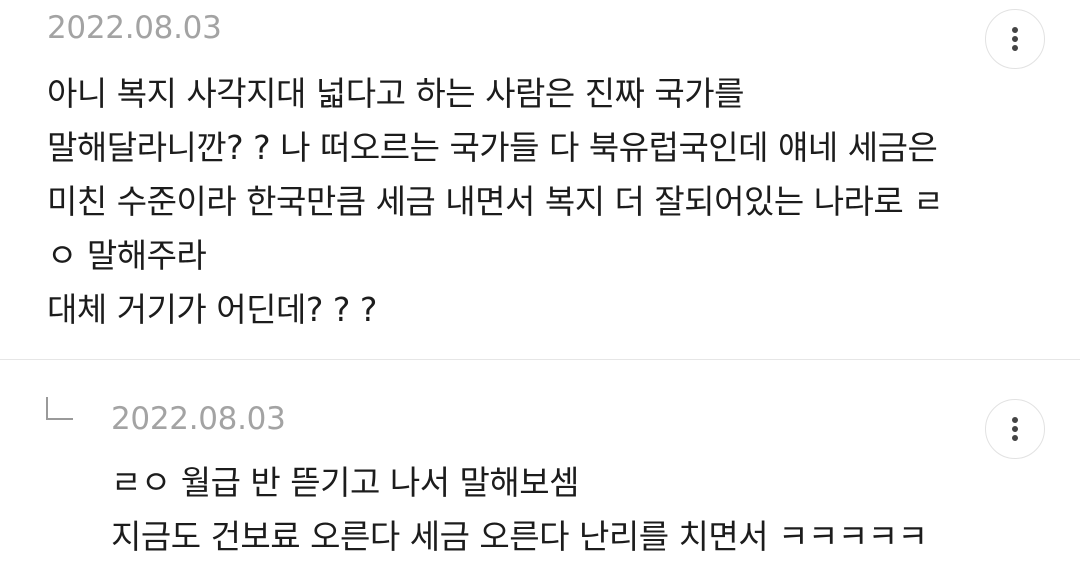 This screenshot has height=585, width=1080. Describe the element at coordinates (540, 359) in the screenshot. I see `comment-divider` at that location.